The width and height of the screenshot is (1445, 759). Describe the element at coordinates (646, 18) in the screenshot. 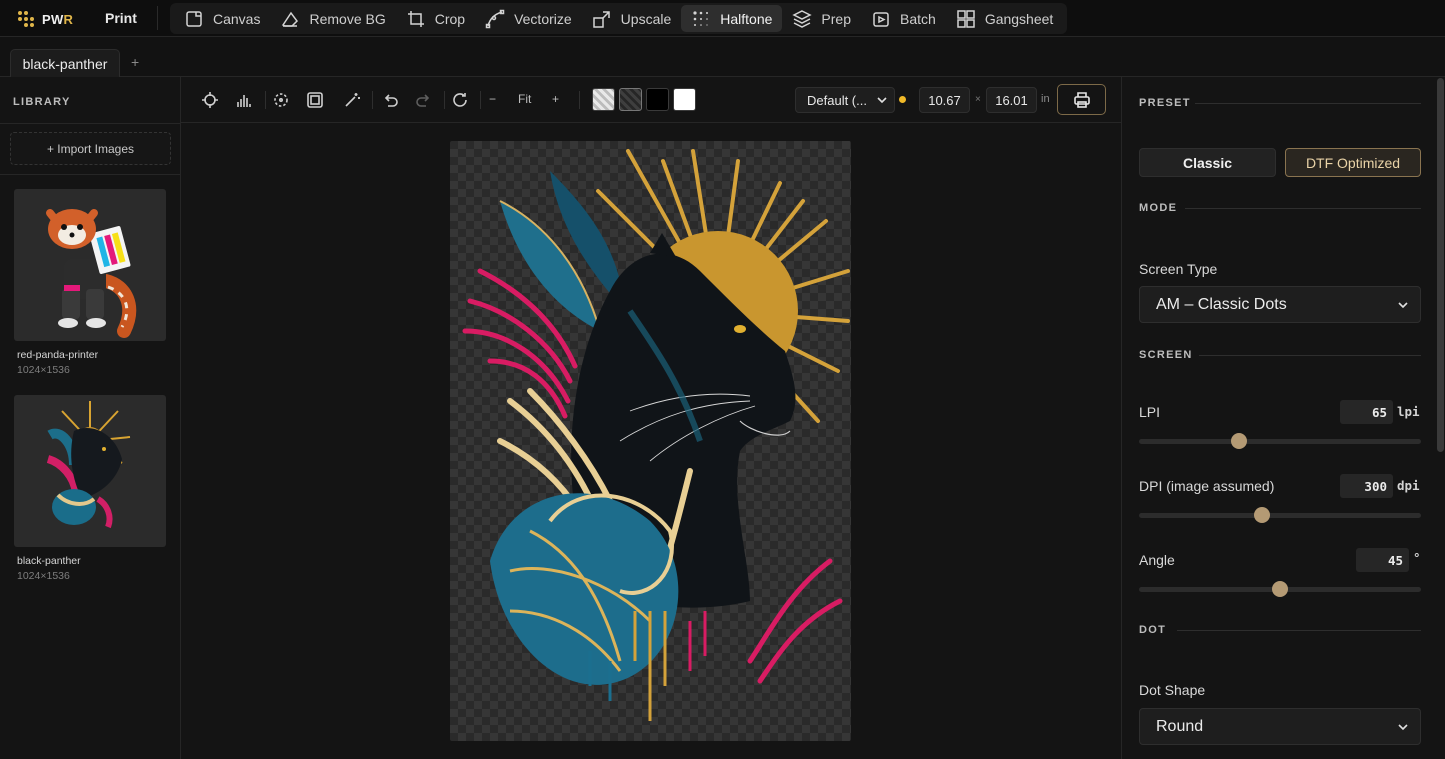

I see `nav-label: Upscale` at that location.